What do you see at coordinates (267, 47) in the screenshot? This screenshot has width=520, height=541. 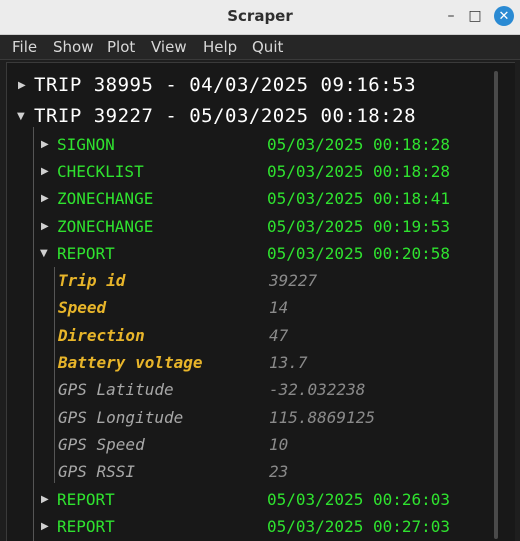 I see `menu-quit: Quit` at bounding box center [267, 47].